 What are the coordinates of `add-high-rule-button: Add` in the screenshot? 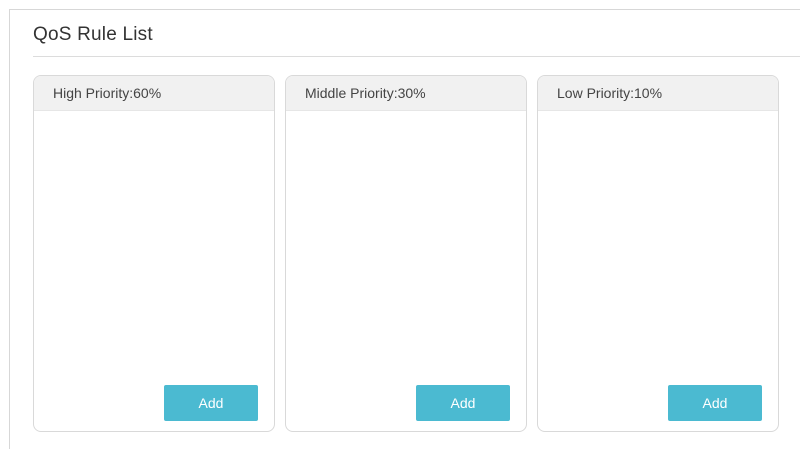 It's located at (211, 403).